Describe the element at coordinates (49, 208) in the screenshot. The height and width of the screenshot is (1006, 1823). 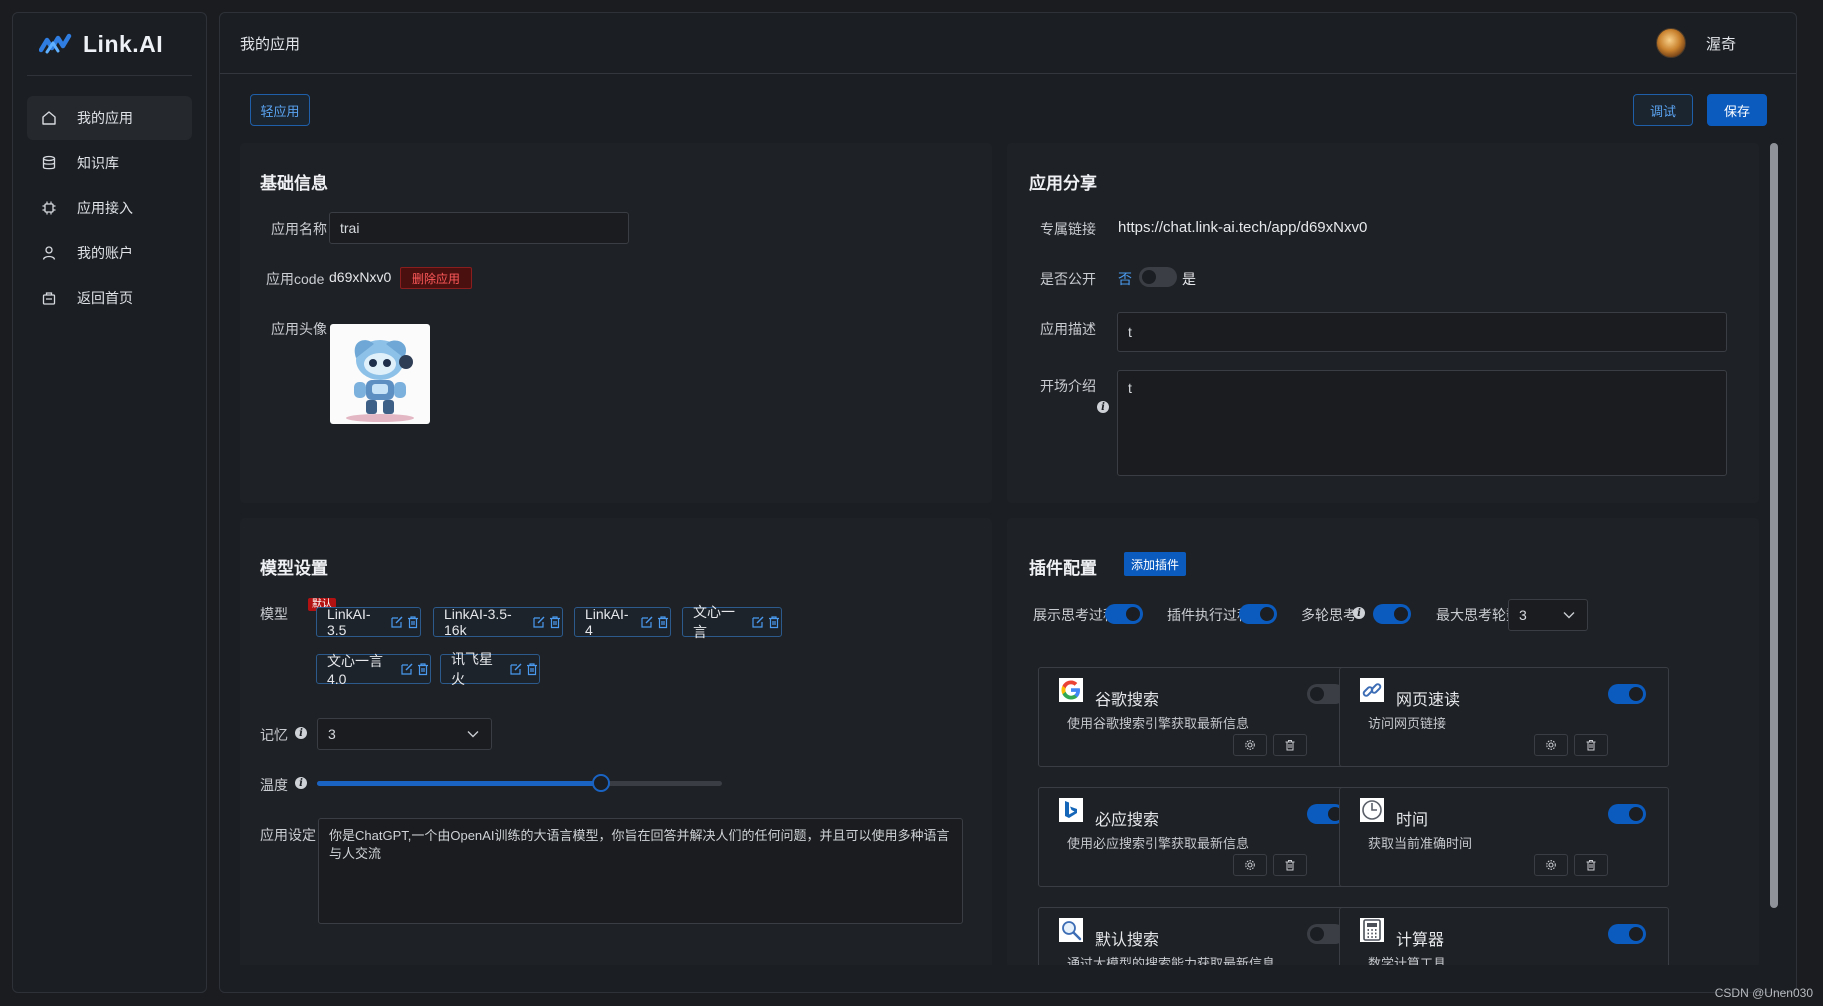
I see `chip-icon` at that location.